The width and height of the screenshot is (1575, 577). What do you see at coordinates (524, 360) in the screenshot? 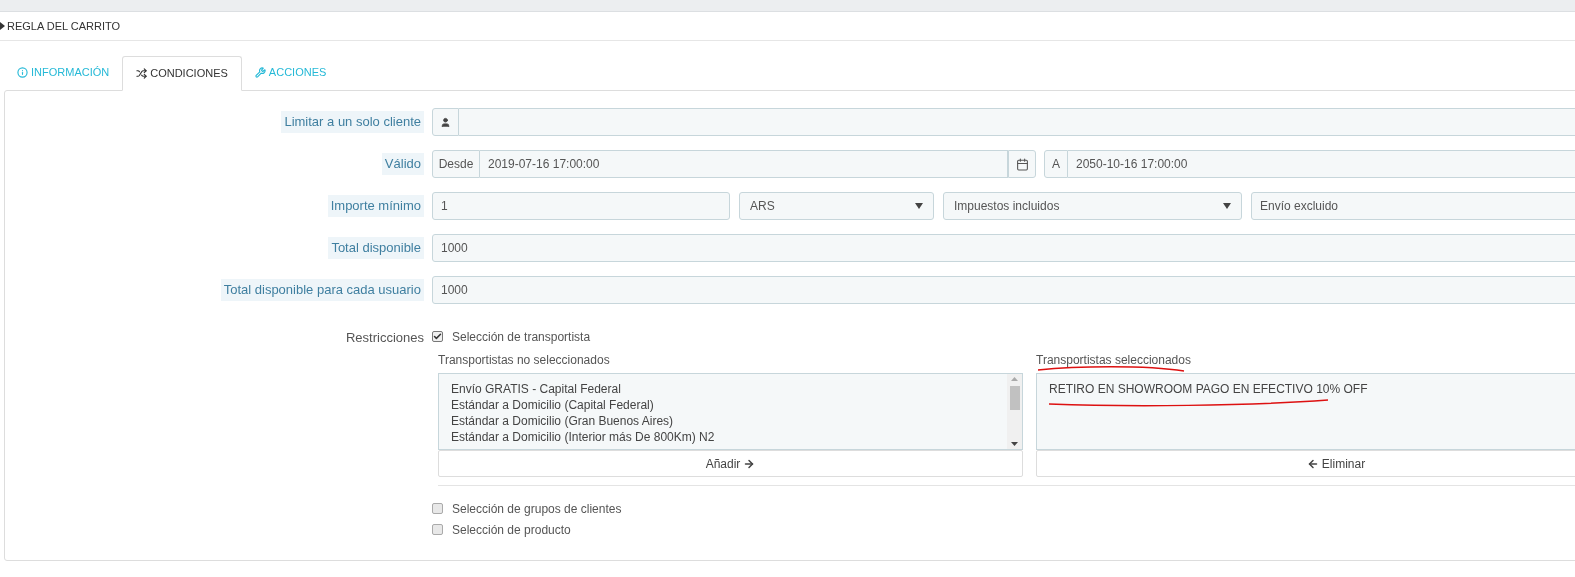
I see `list-title: Transportistas no seleccionados` at bounding box center [524, 360].